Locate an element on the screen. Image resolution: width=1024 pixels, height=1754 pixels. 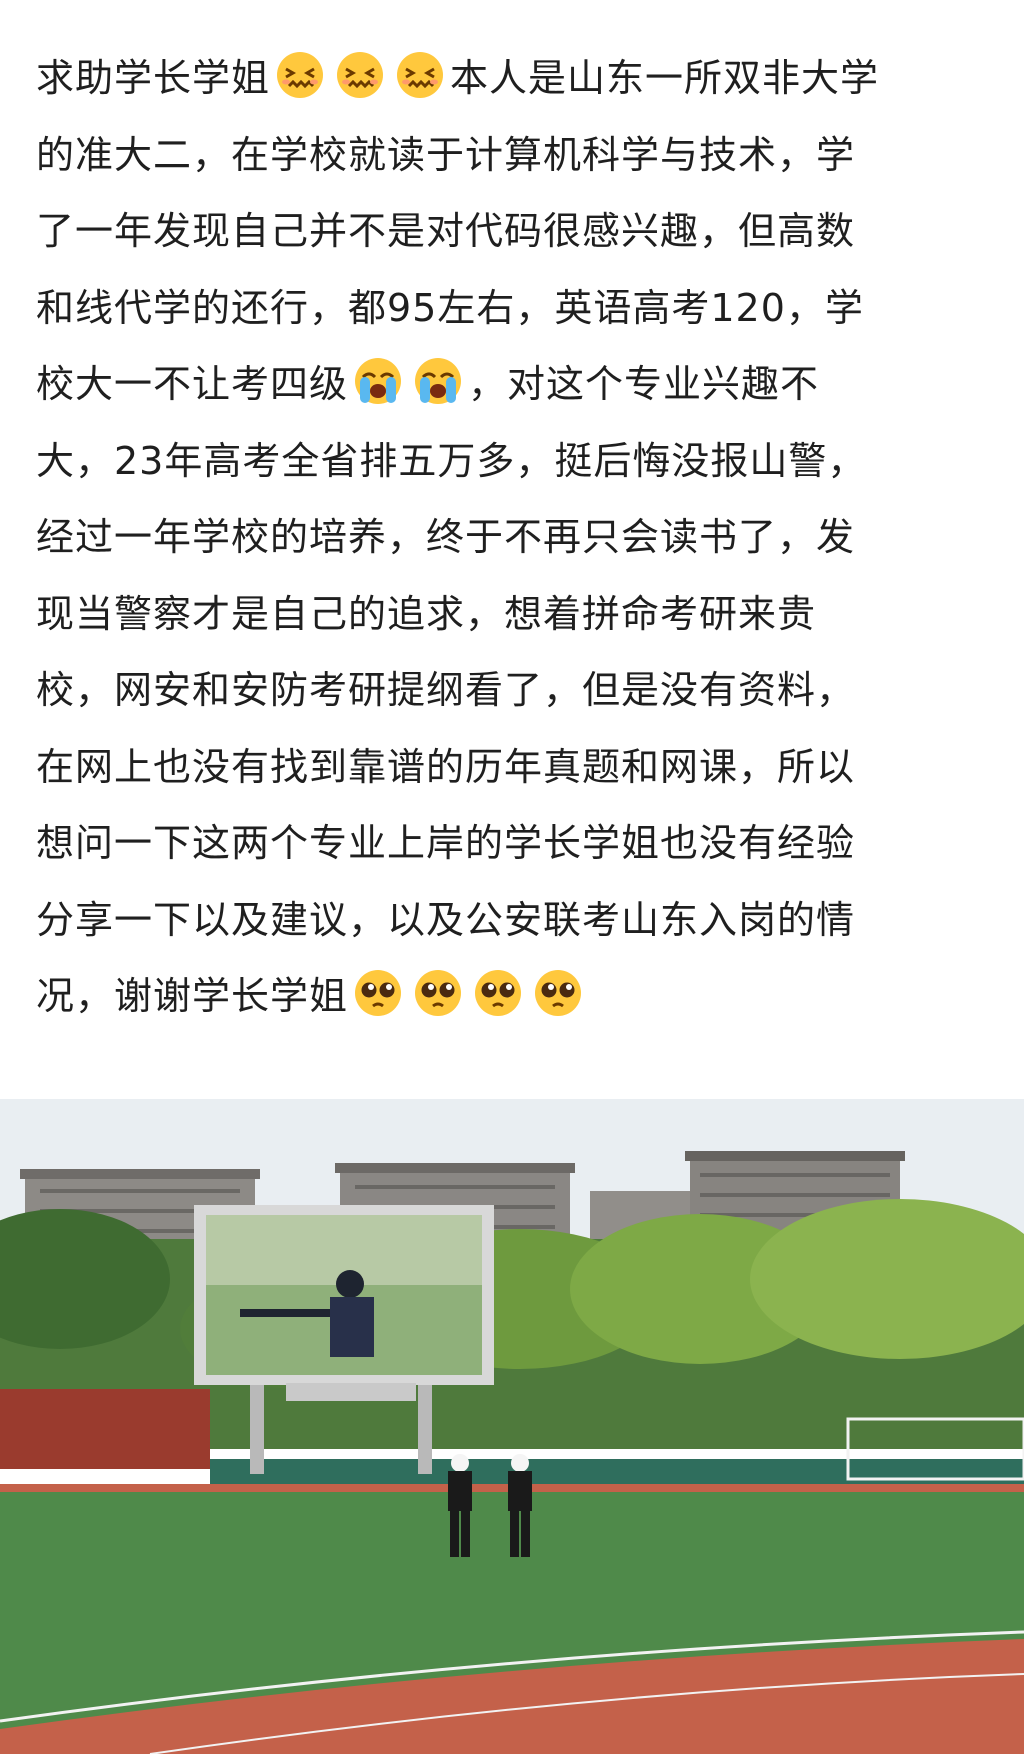
post-line: 校大一不让考四级 ，对这个专业兴趣不 is located at coordinates (516, 384).